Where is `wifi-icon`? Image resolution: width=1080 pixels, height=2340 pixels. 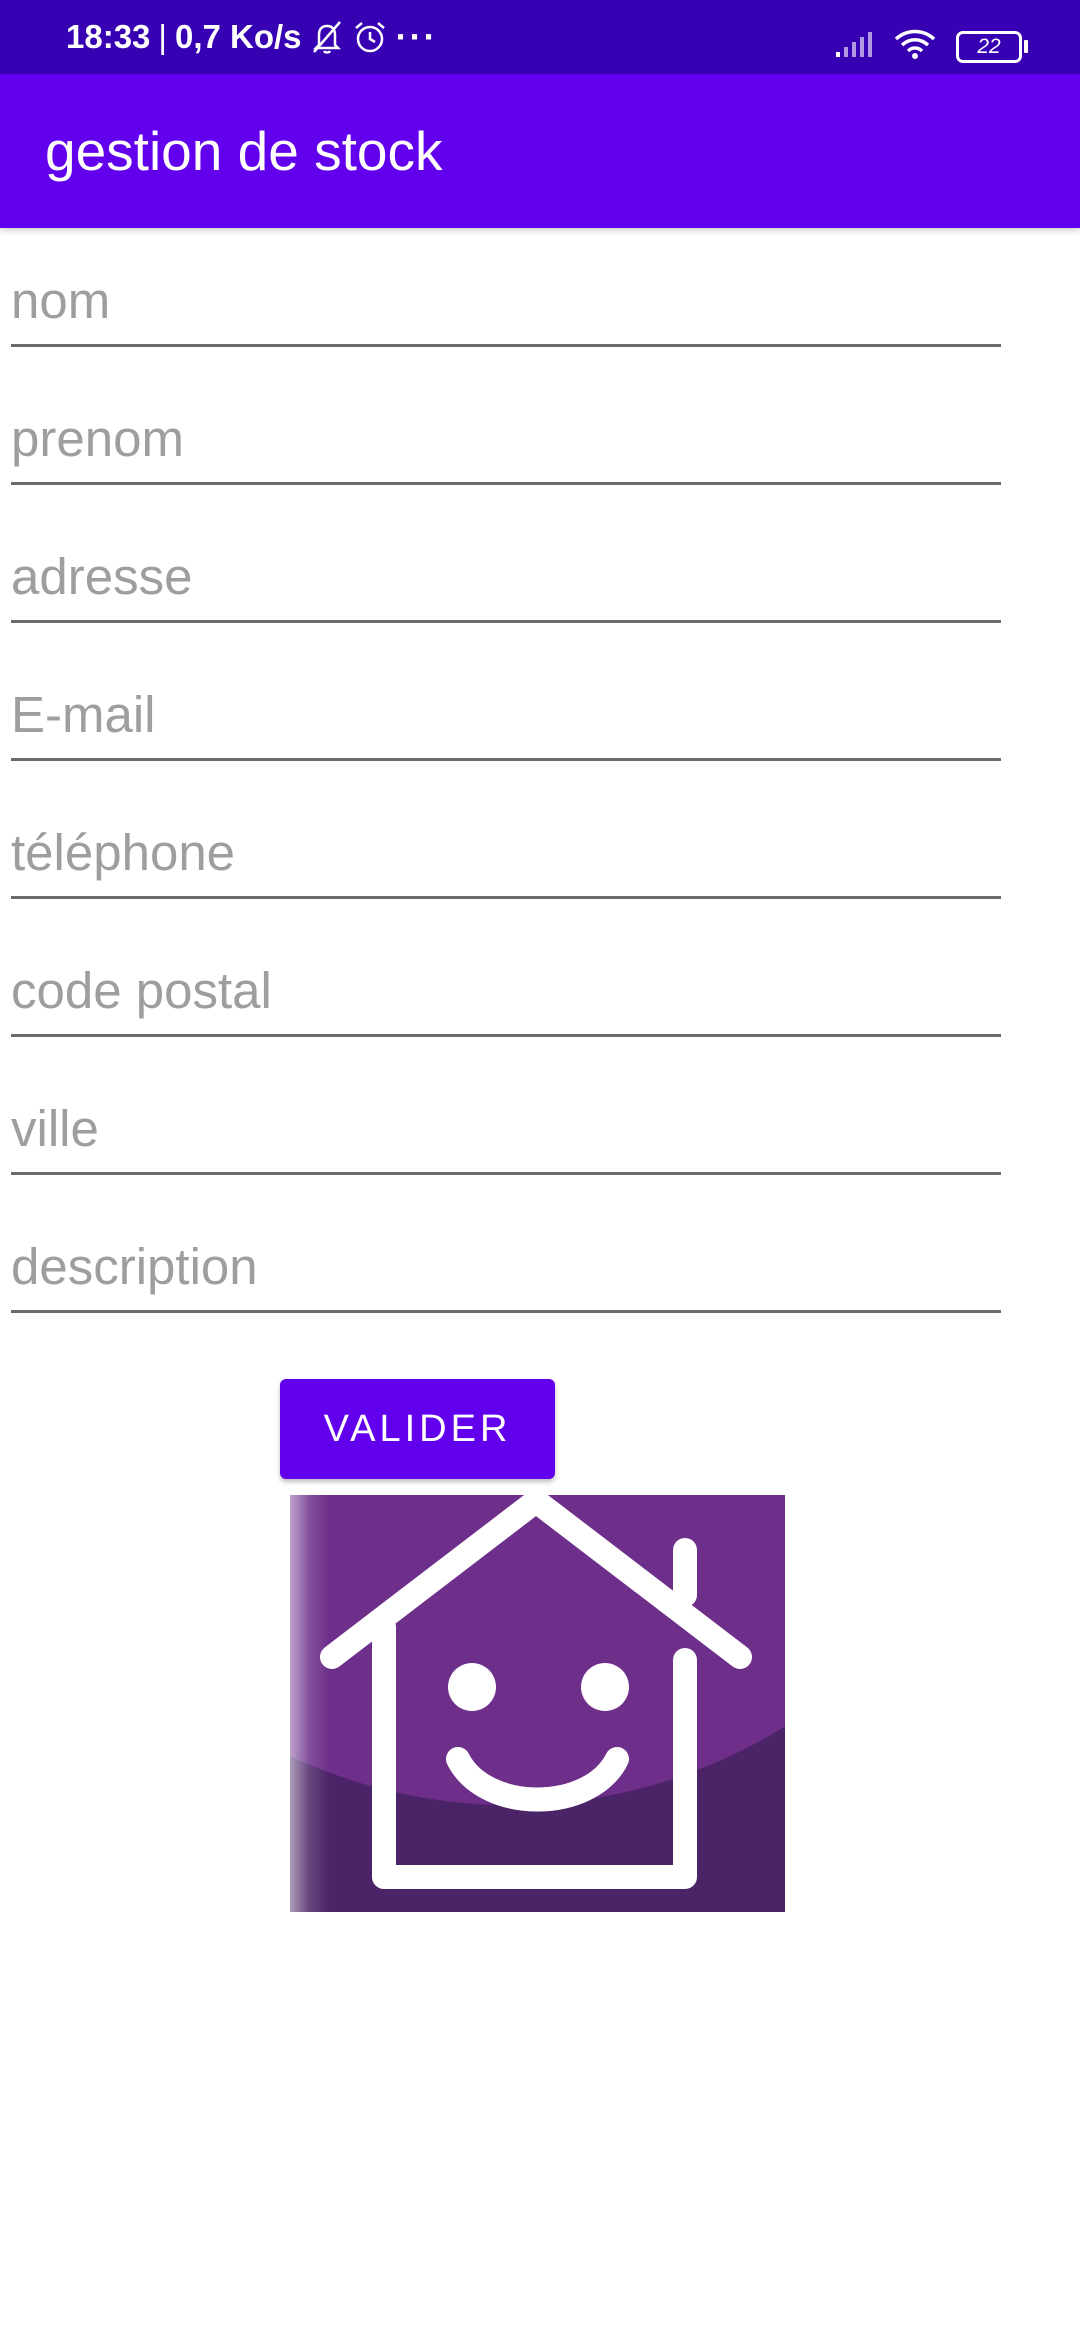
wifi-icon is located at coordinates (915, 46).